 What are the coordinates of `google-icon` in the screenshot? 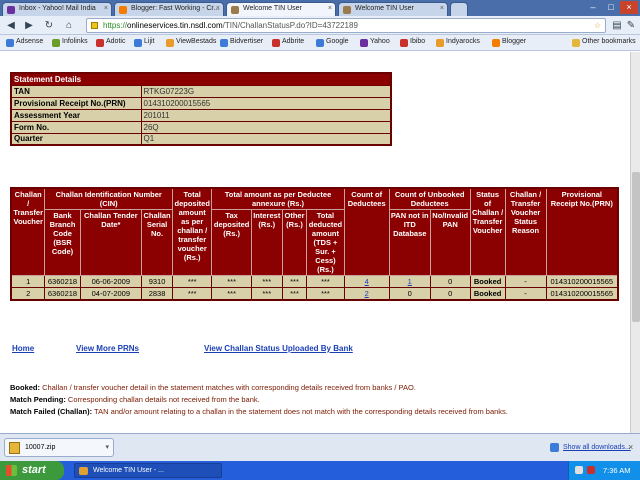 It's located at (320, 43).